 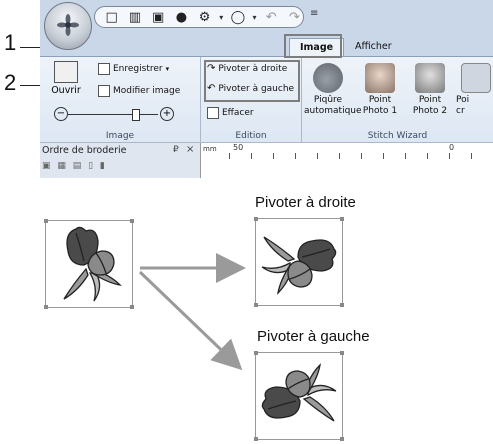 I want to click on redo-icon: ↷, so click(x=294, y=17).